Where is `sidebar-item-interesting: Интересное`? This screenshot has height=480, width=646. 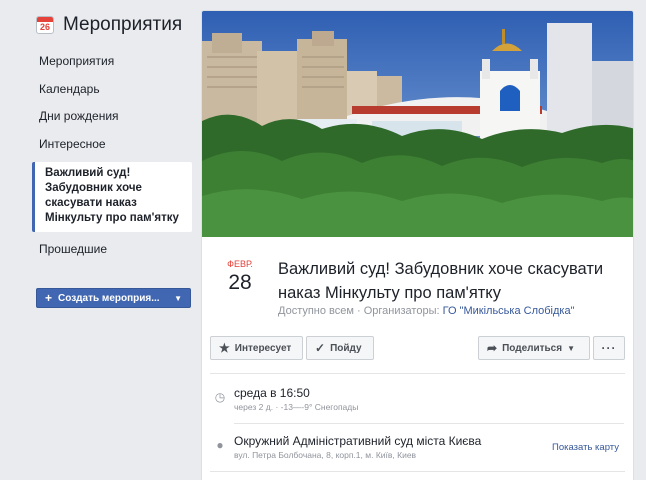 sidebar-item-interesting: Интересное is located at coordinates (112, 147).